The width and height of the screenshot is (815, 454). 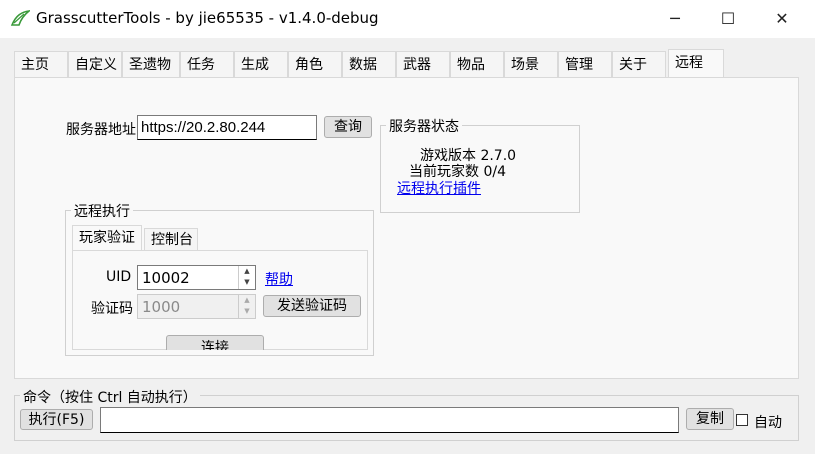 What do you see at coordinates (782, 19) in the screenshot?
I see `close-button: ✕` at bounding box center [782, 19].